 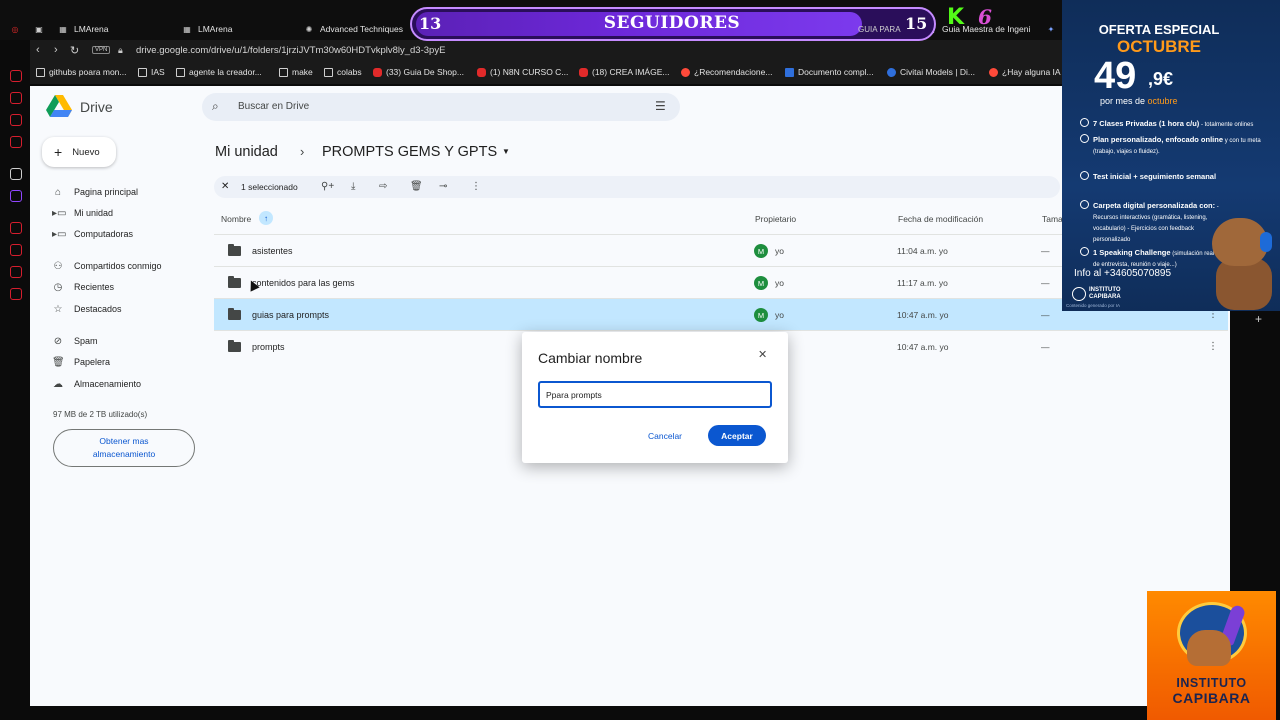 I want to click on check-icon, so click(x=1084, y=138).